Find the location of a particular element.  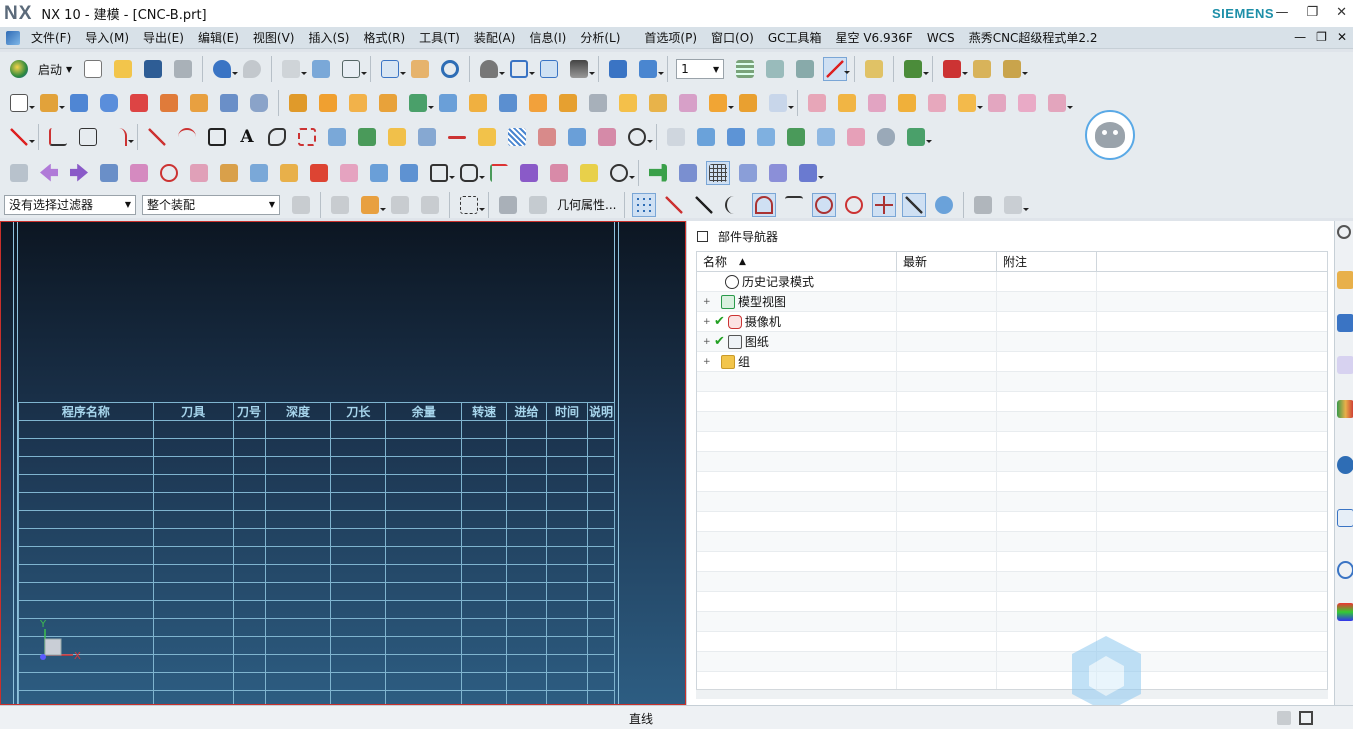

move-component-icon is located at coordinates (139, 173).